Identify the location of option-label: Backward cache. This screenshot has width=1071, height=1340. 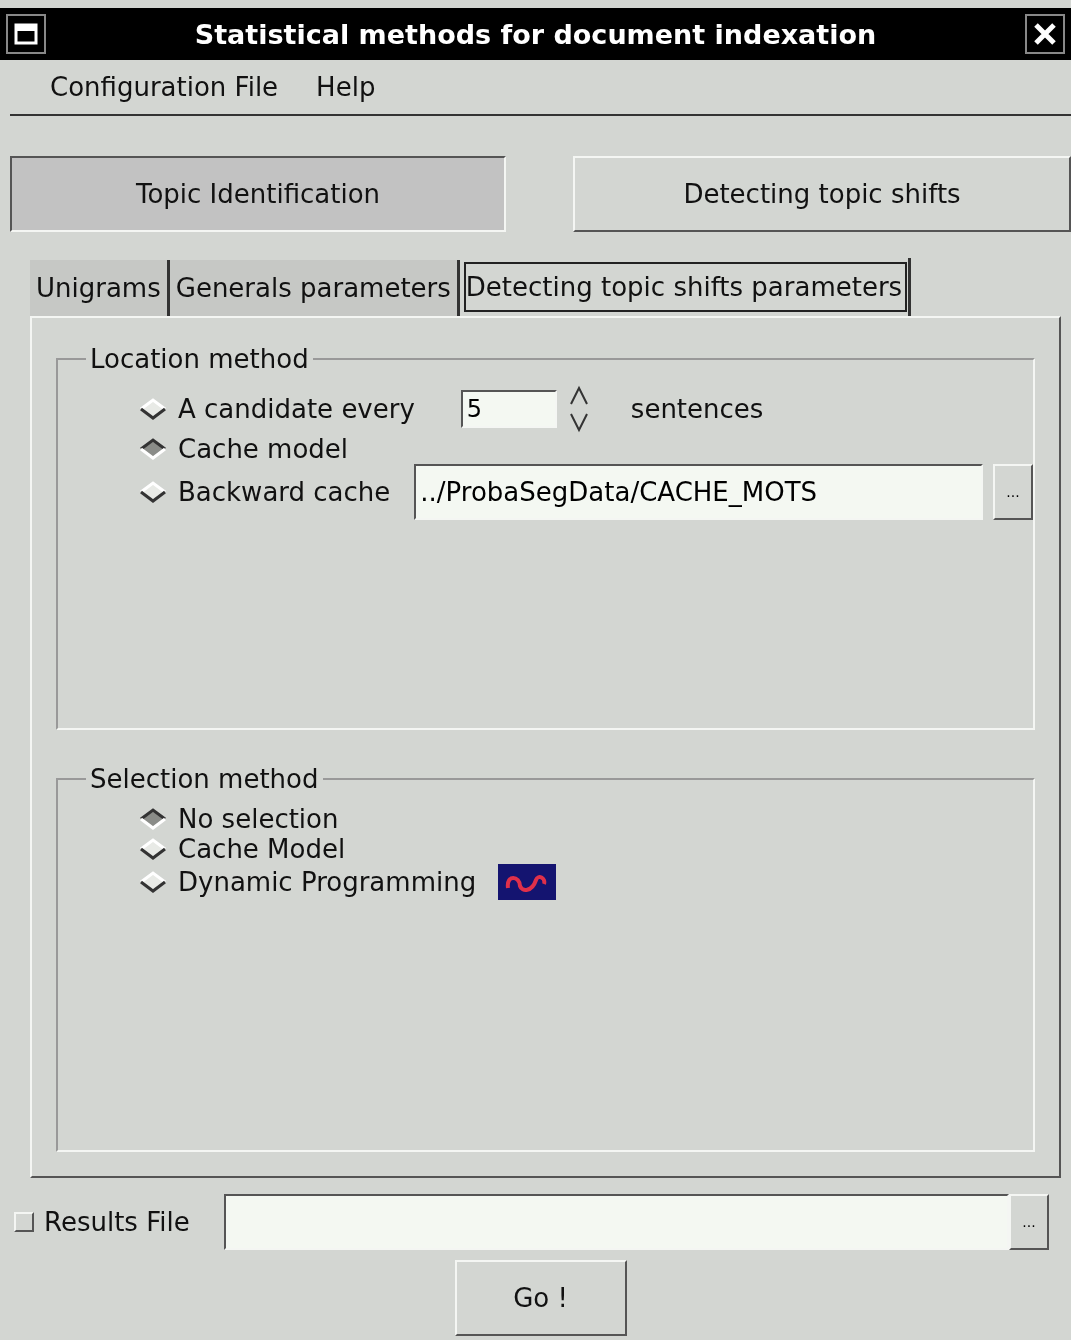
(284, 492).